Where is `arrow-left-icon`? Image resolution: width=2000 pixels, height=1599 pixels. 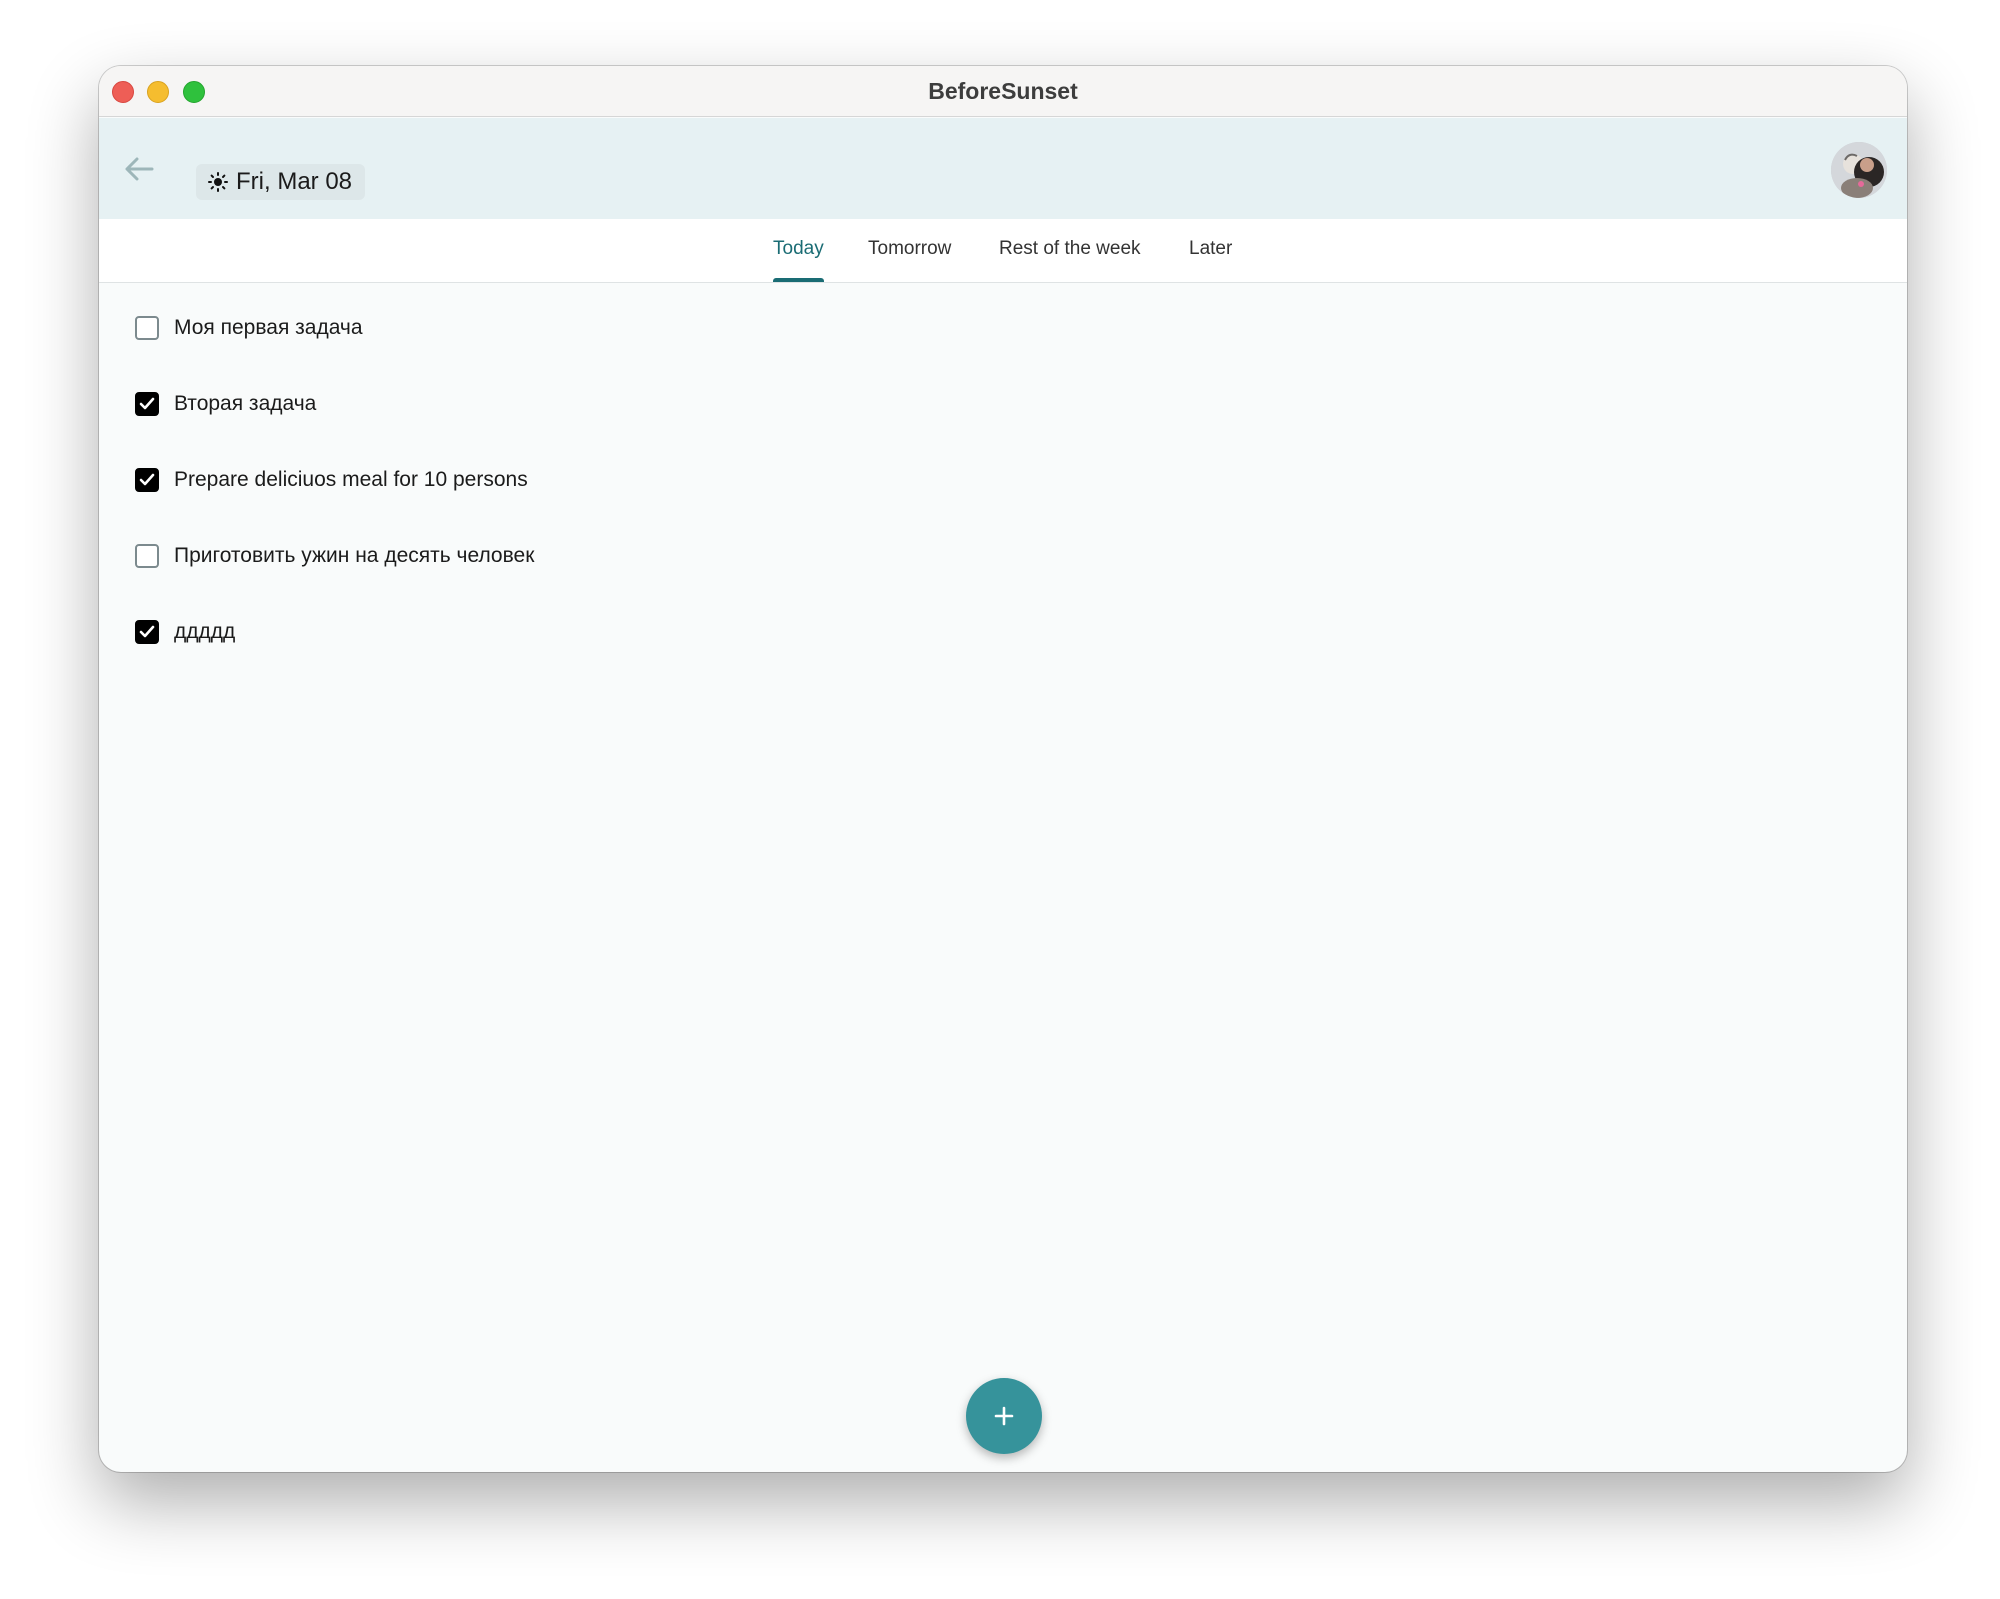
arrow-left-icon is located at coordinates (139, 169).